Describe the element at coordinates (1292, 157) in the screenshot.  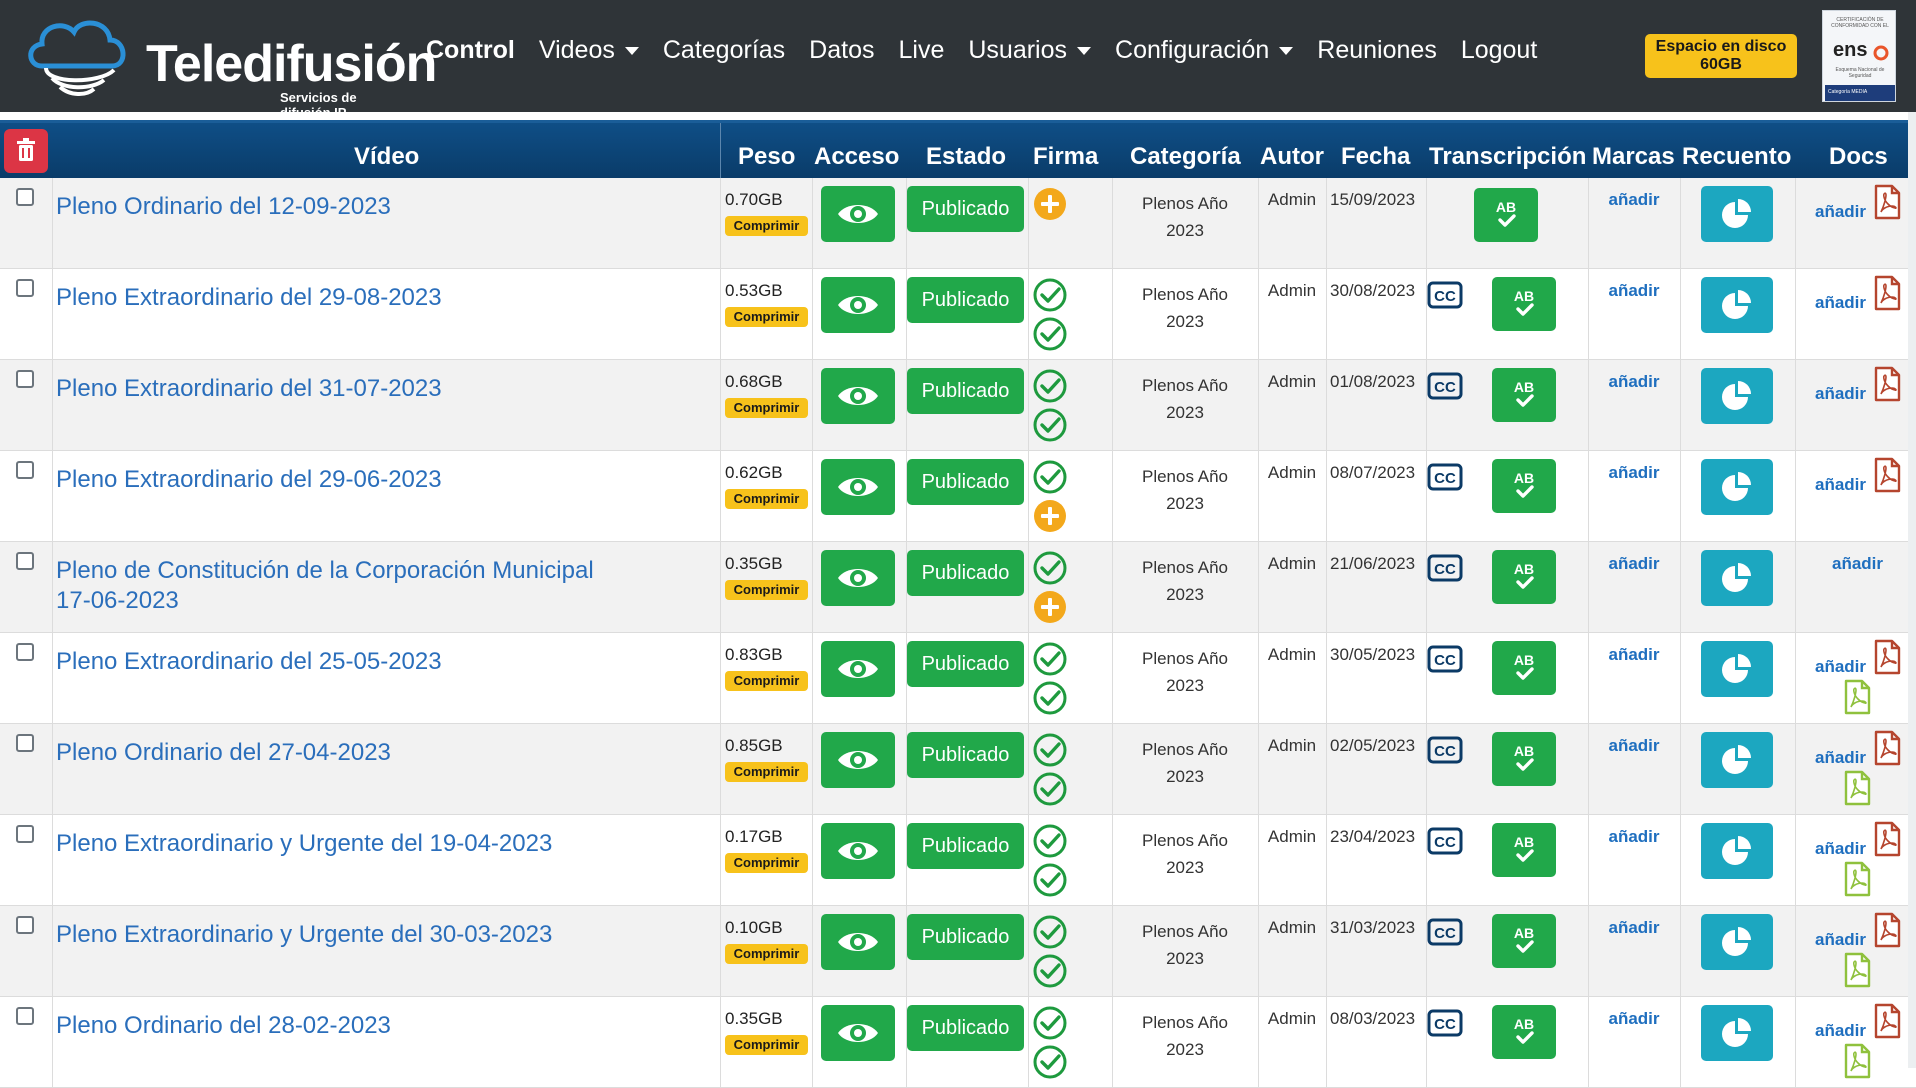
I see `col-autor: Autor` at that location.